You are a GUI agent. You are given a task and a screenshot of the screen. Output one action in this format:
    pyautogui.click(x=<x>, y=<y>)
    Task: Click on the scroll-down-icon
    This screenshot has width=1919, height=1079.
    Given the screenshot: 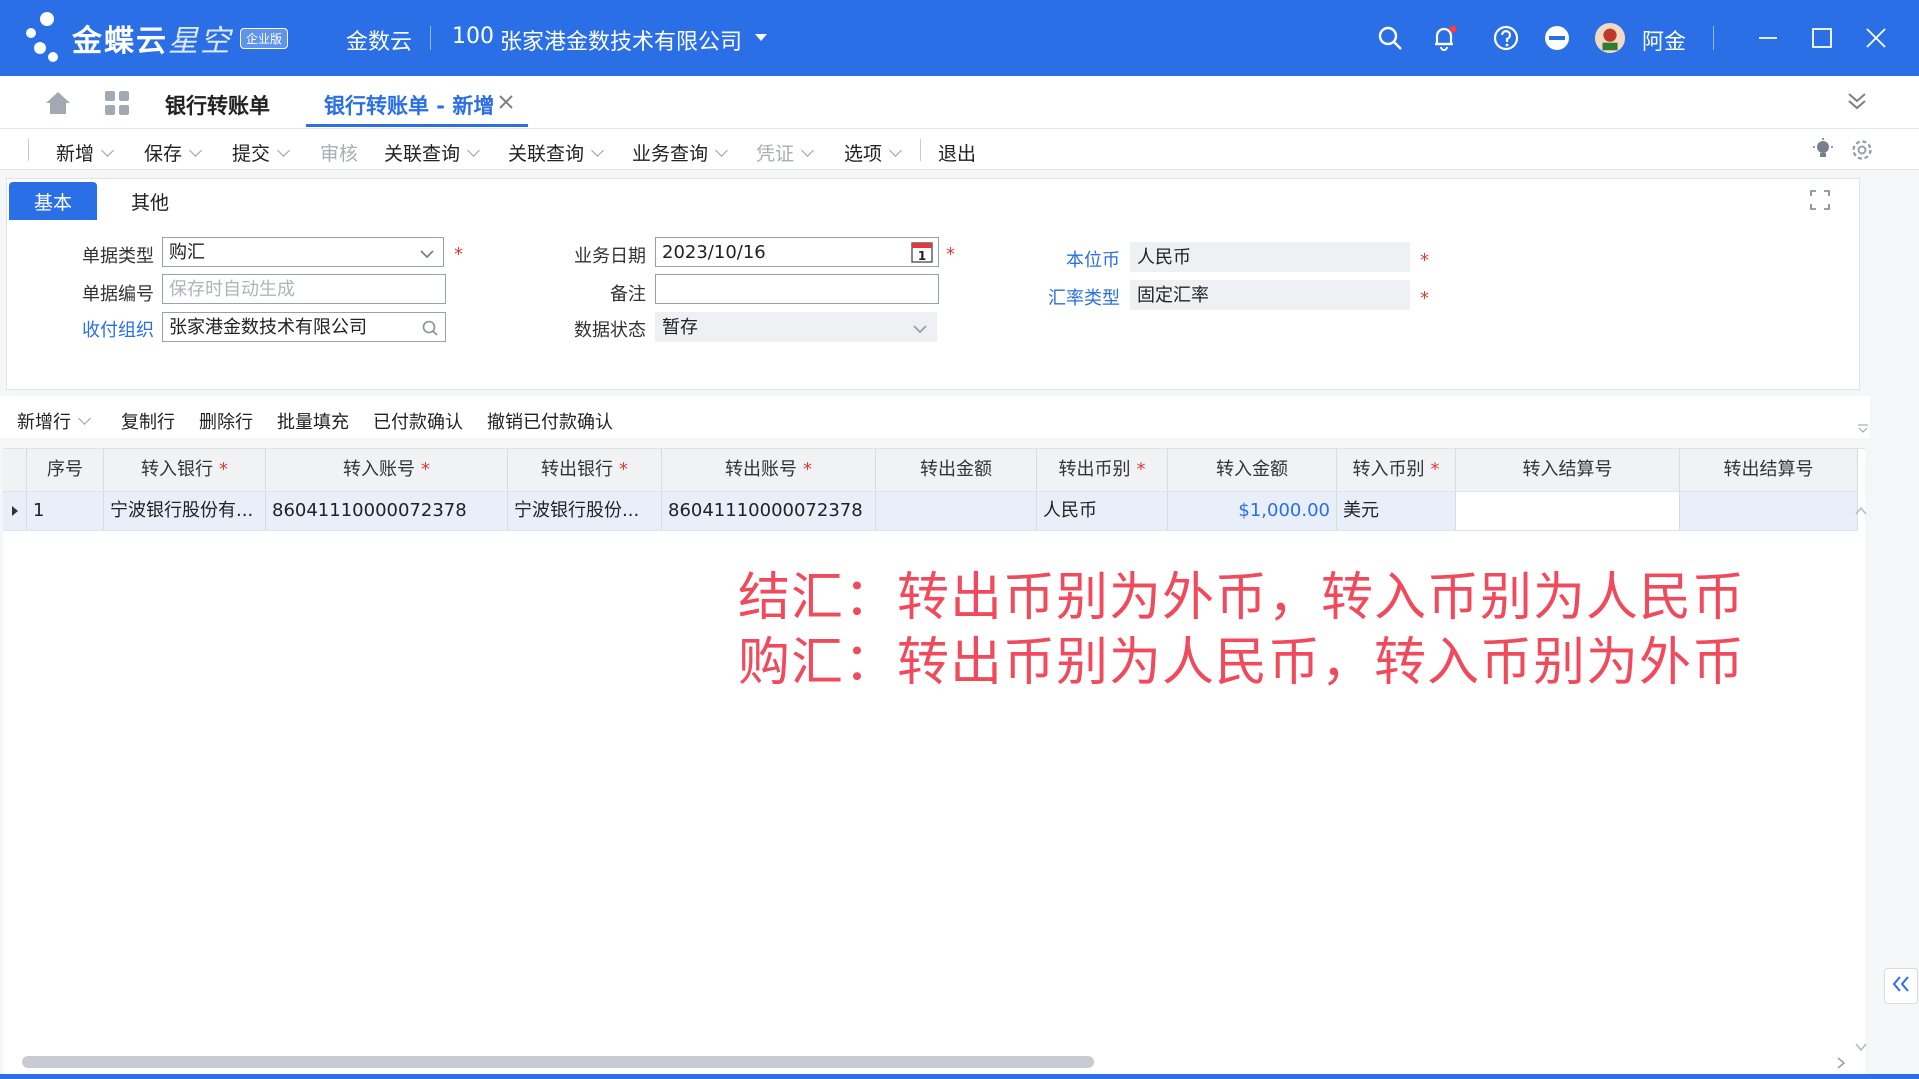 What is the action you would take?
    pyautogui.click(x=1861, y=1046)
    